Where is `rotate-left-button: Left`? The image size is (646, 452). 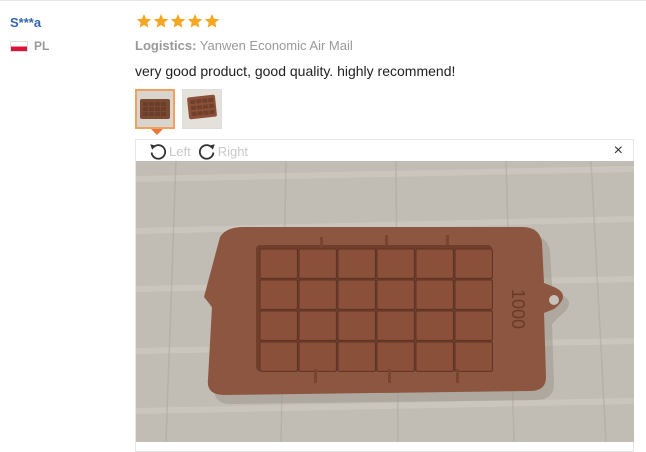
rotate-left-button: Left is located at coordinates (169, 151).